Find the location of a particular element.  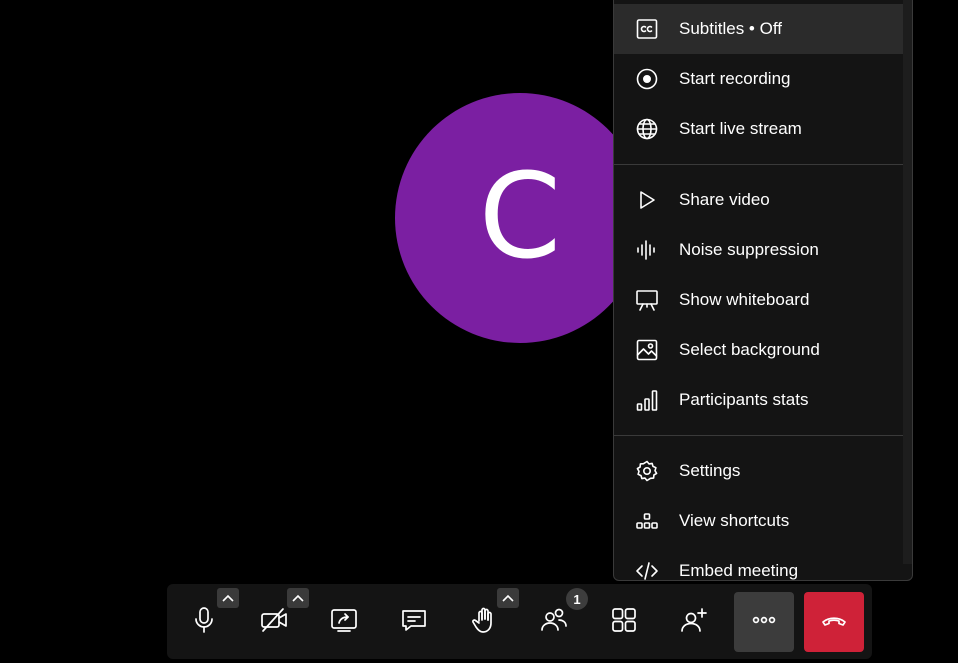

menu-item-select-background: Select background is located at coordinates (759, 350).